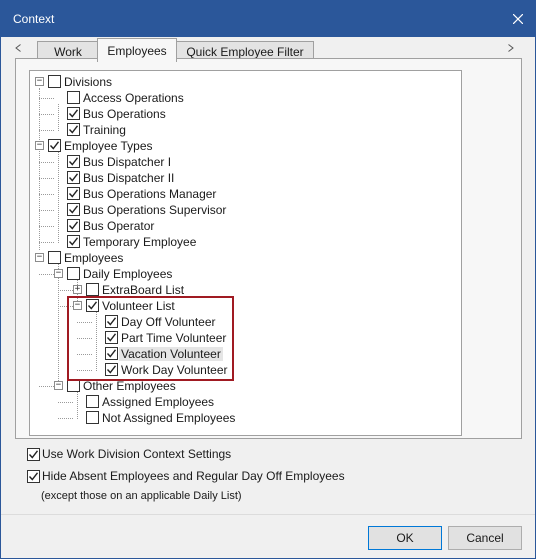 The width and height of the screenshot is (536, 559). What do you see at coordinates (92, 305) in the screenshot?
I see `volunteer-list-checkbox` at bounding box center [92, 305].